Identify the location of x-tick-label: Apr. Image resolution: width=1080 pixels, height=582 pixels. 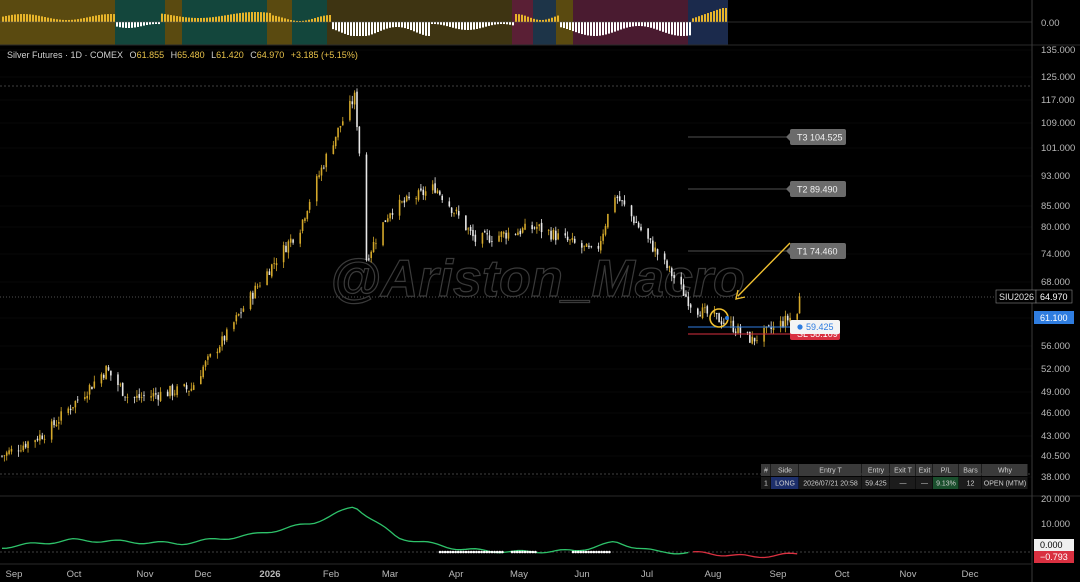
(456, 574).